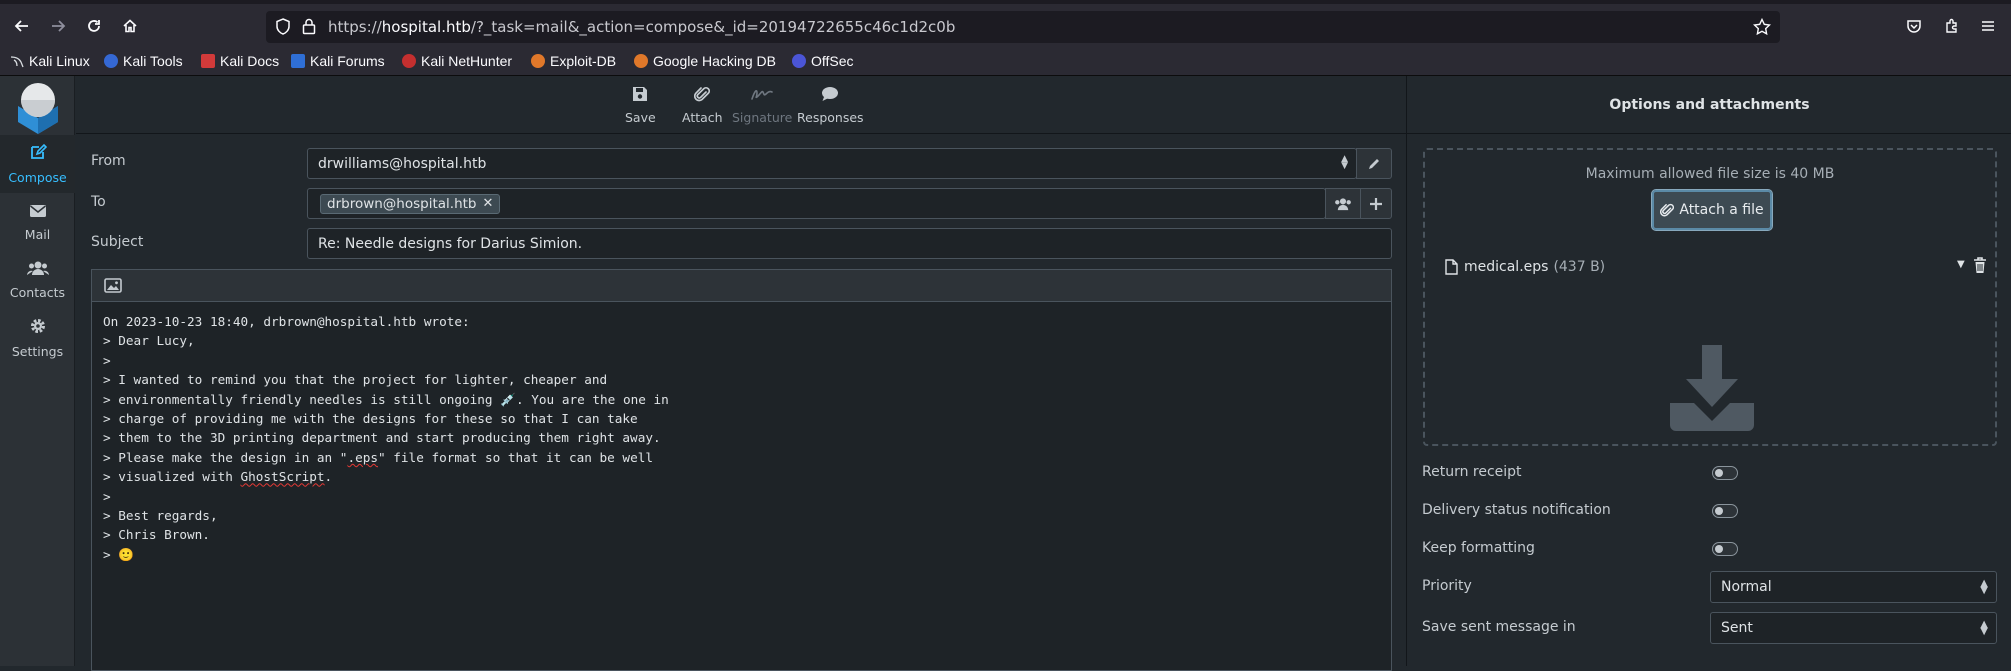 This screenshot has width=2011, height=671. I want to click on reload-icon, so click(94, 26).